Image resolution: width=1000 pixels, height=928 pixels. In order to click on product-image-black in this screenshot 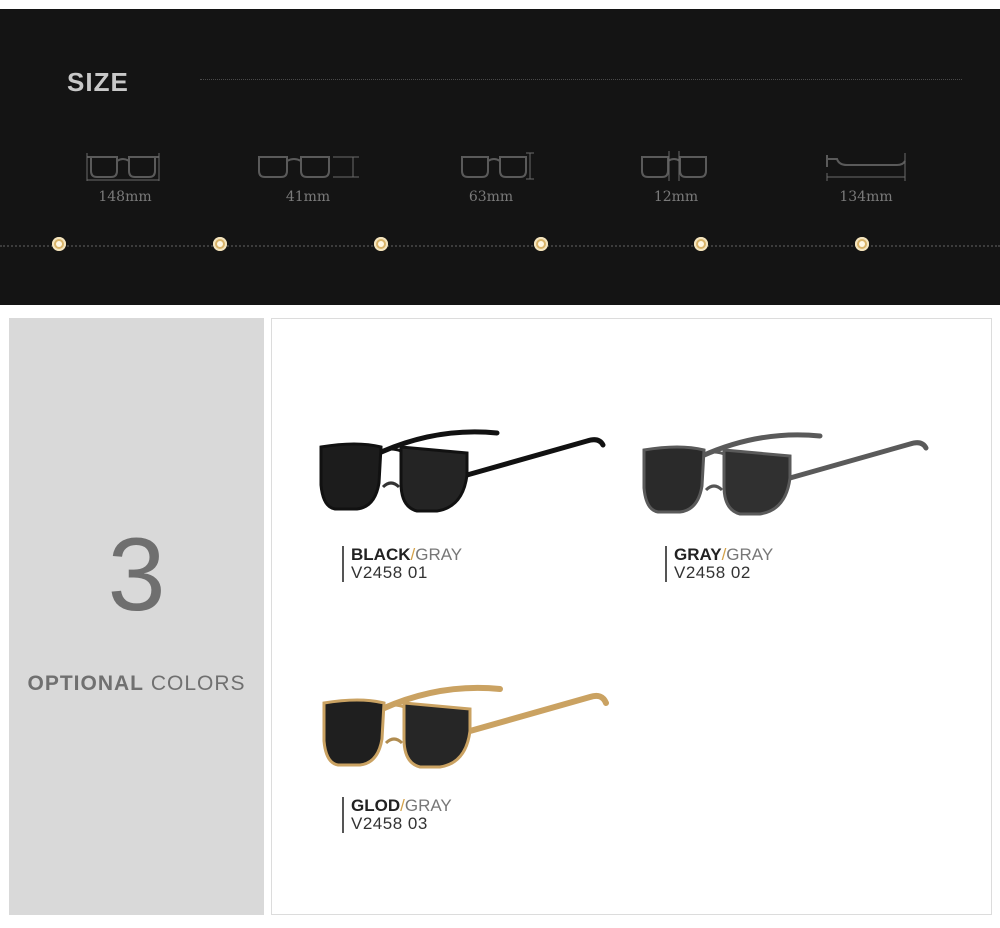, I will do `click(462, 473)`.